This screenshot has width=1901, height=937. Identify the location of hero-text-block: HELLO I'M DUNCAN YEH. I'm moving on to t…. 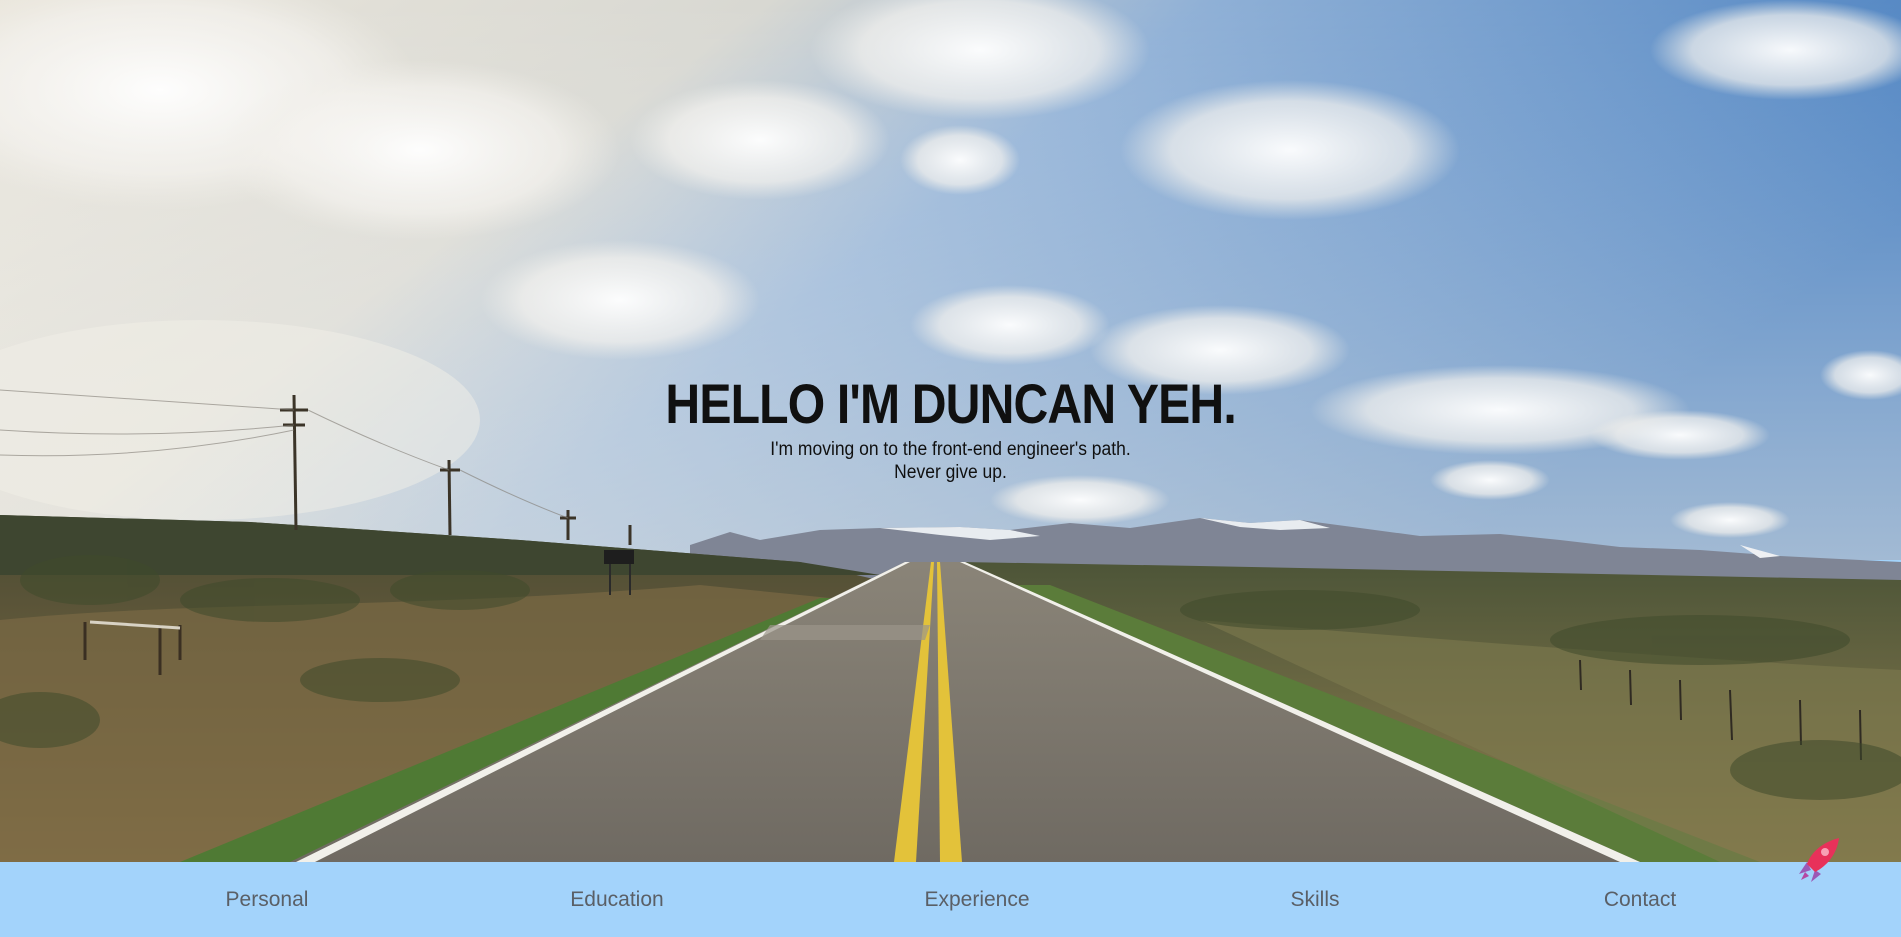
(950, 428).